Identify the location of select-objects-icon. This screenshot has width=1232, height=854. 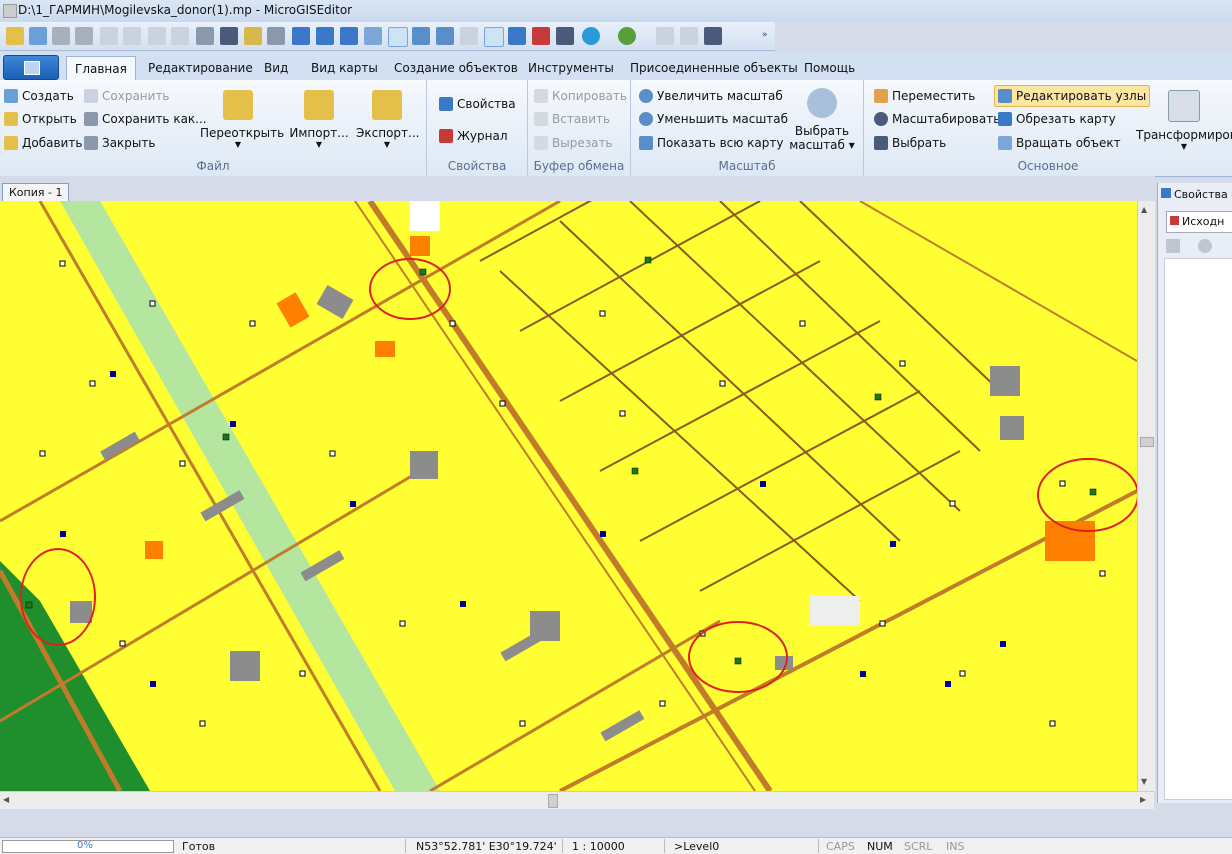
(253, 36).